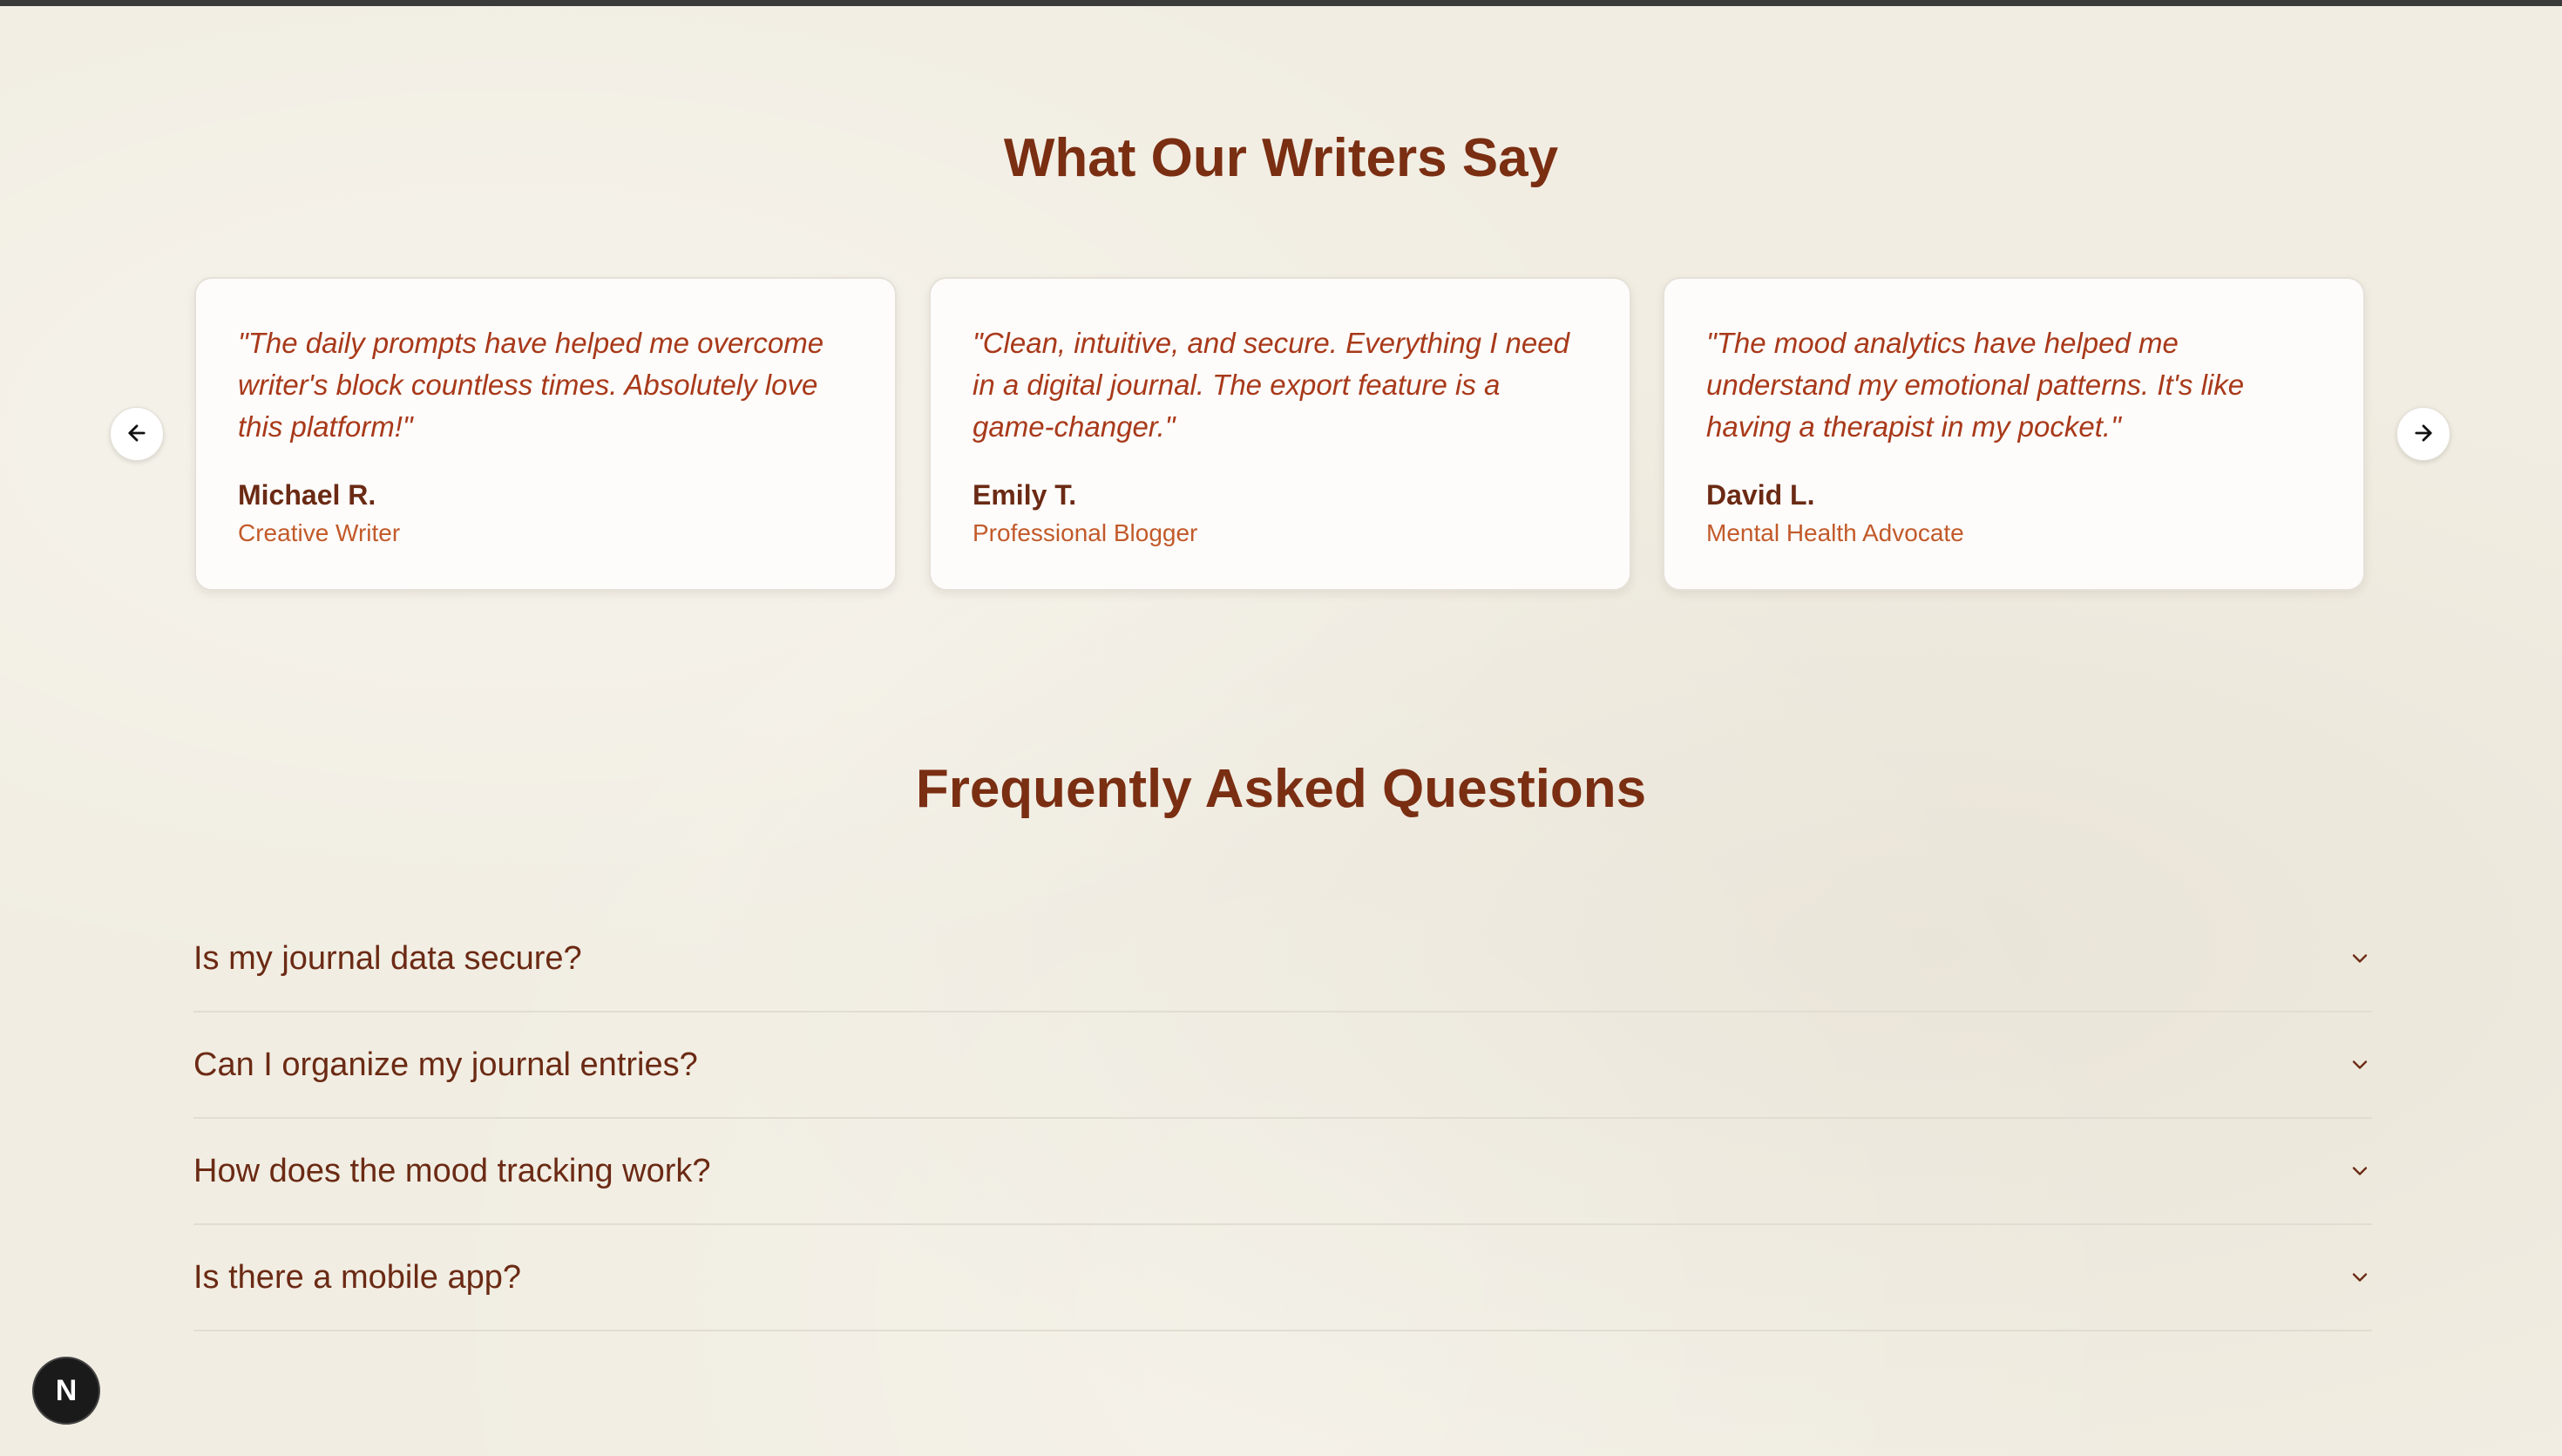 Image resolution: width=2562 pixels, height=1456 pixels. What do you see at coordinates (1282, 1278) in the screenshot?
I see `faq-item: Is there a mobile app?` at bounding box center [1282, 1278].